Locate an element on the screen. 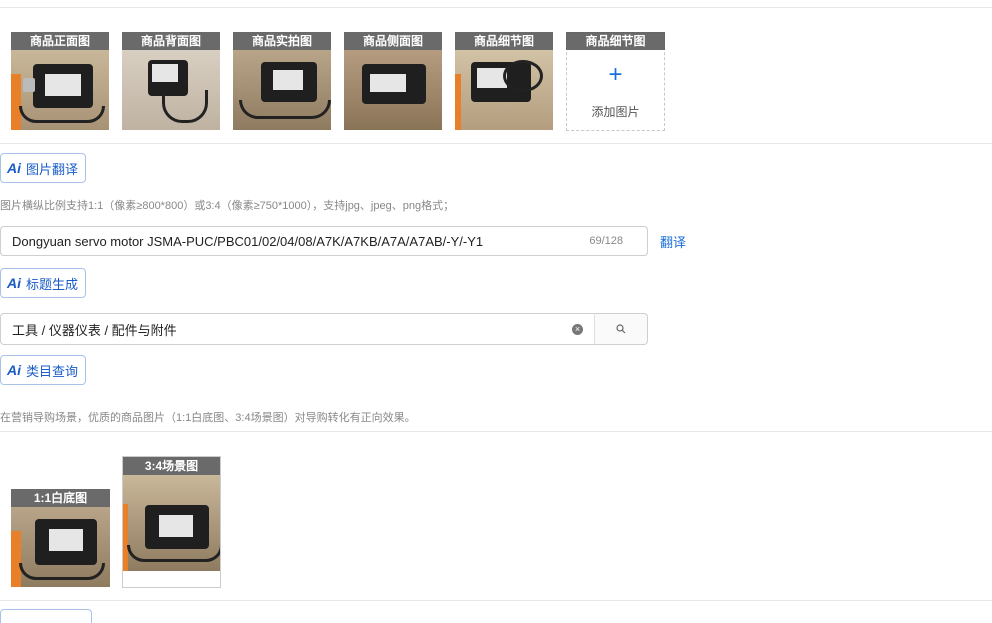 This screenshot has height=623, width=992. product-image-real: 商品实拍图 is located at coordinates (282, 81).